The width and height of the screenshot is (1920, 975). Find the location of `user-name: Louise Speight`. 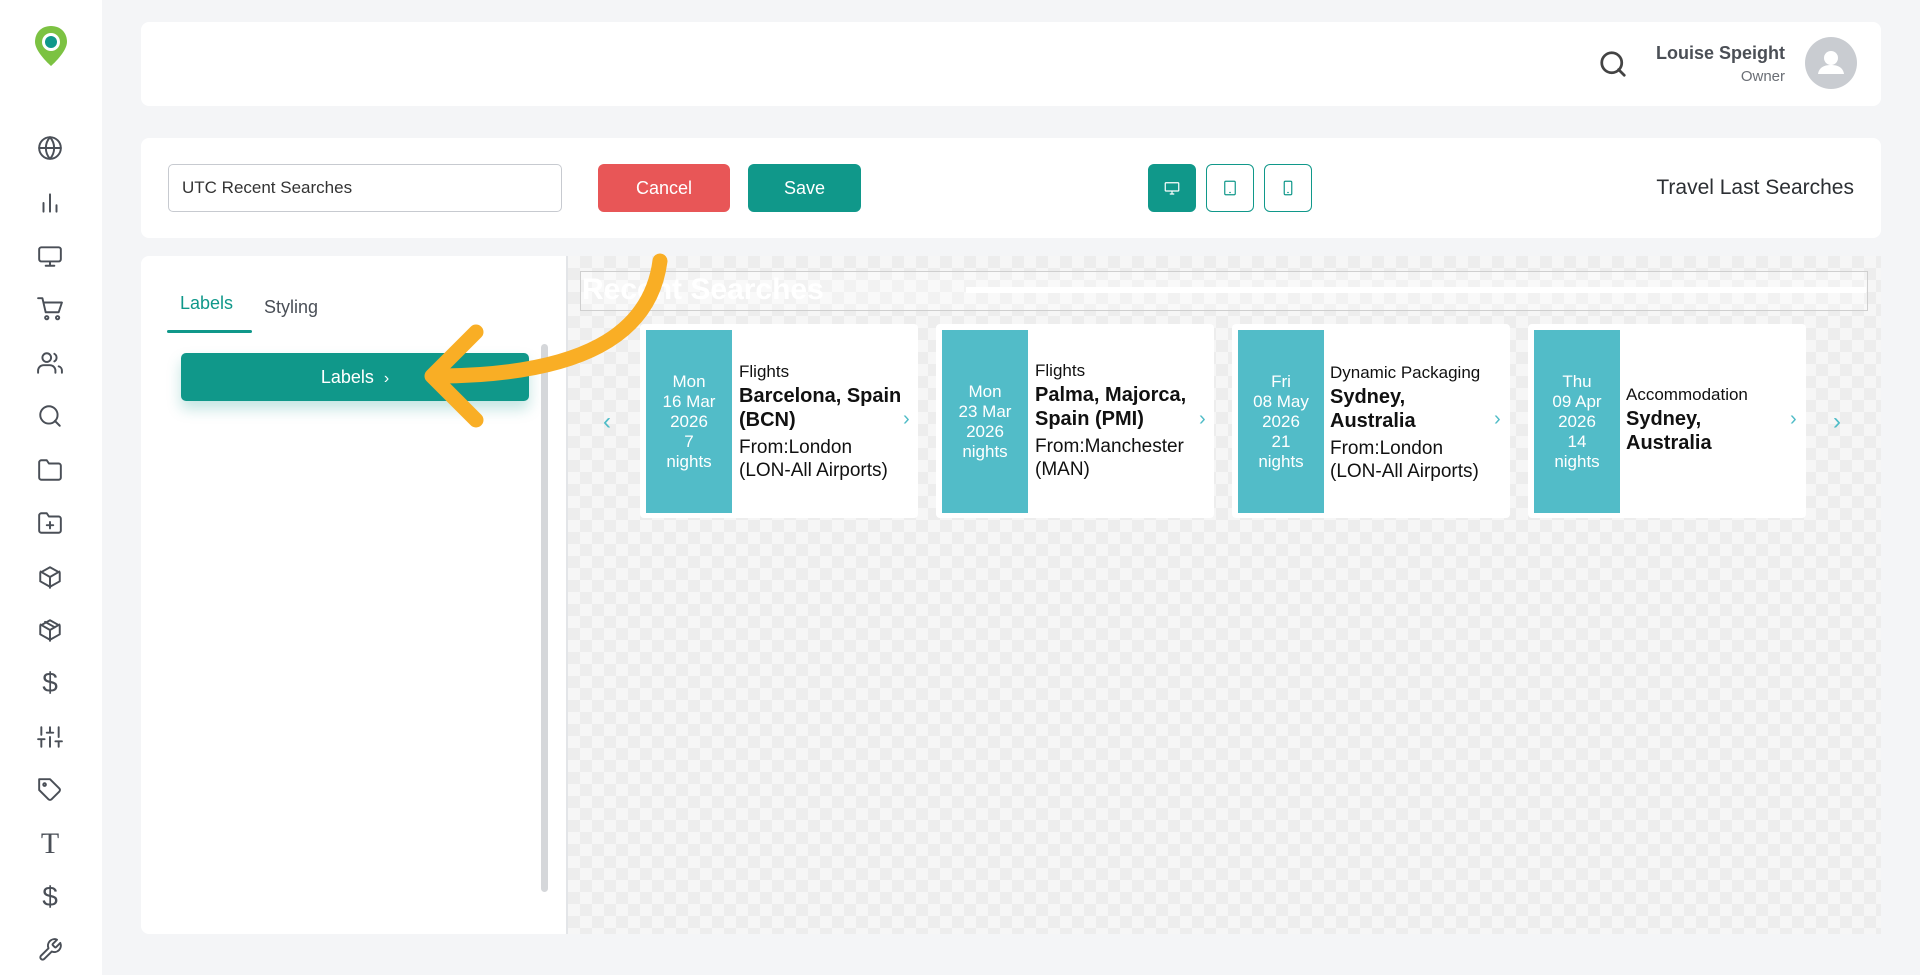

user-name: Louise Speight is located at coordinates (1720, 53).